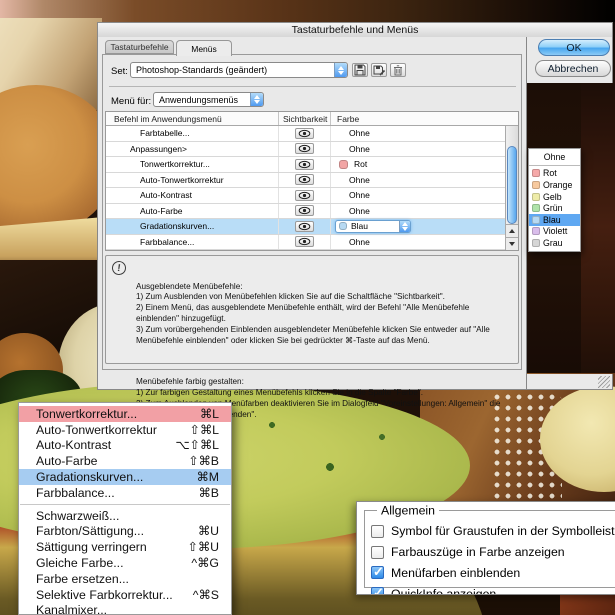 This screenshot has height=615, width=615. I want to click on table-row: Auto-Farbe Ohne, so click(305, 211).